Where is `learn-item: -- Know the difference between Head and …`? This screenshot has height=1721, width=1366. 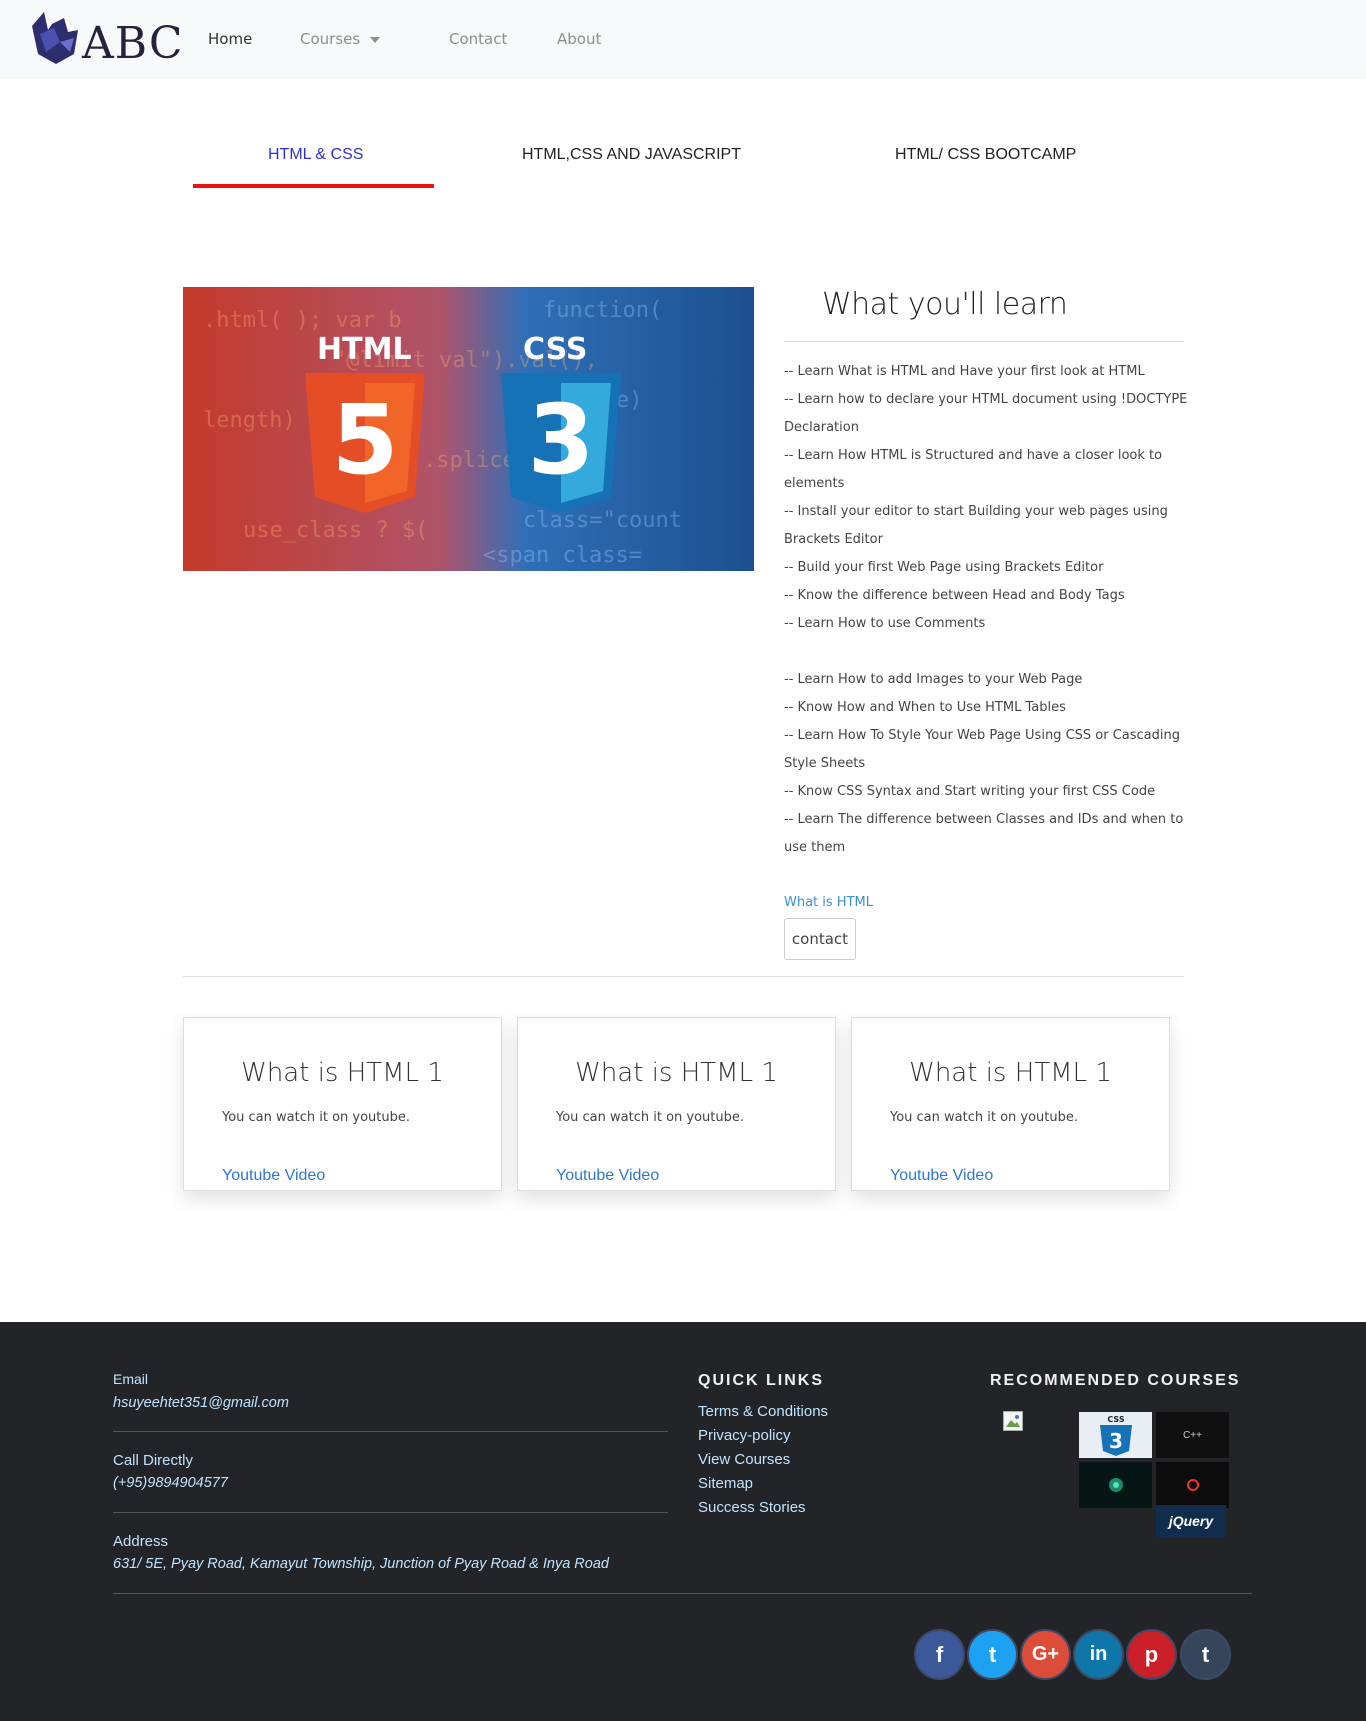
learn-item: -- Know the difference between Head and … is located at coordinates (954, 595).